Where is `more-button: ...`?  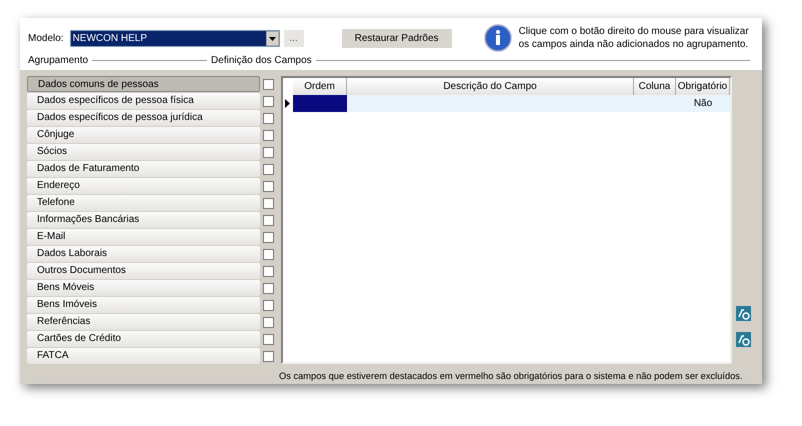
more-button: ... is located at coordinates (294, 38).